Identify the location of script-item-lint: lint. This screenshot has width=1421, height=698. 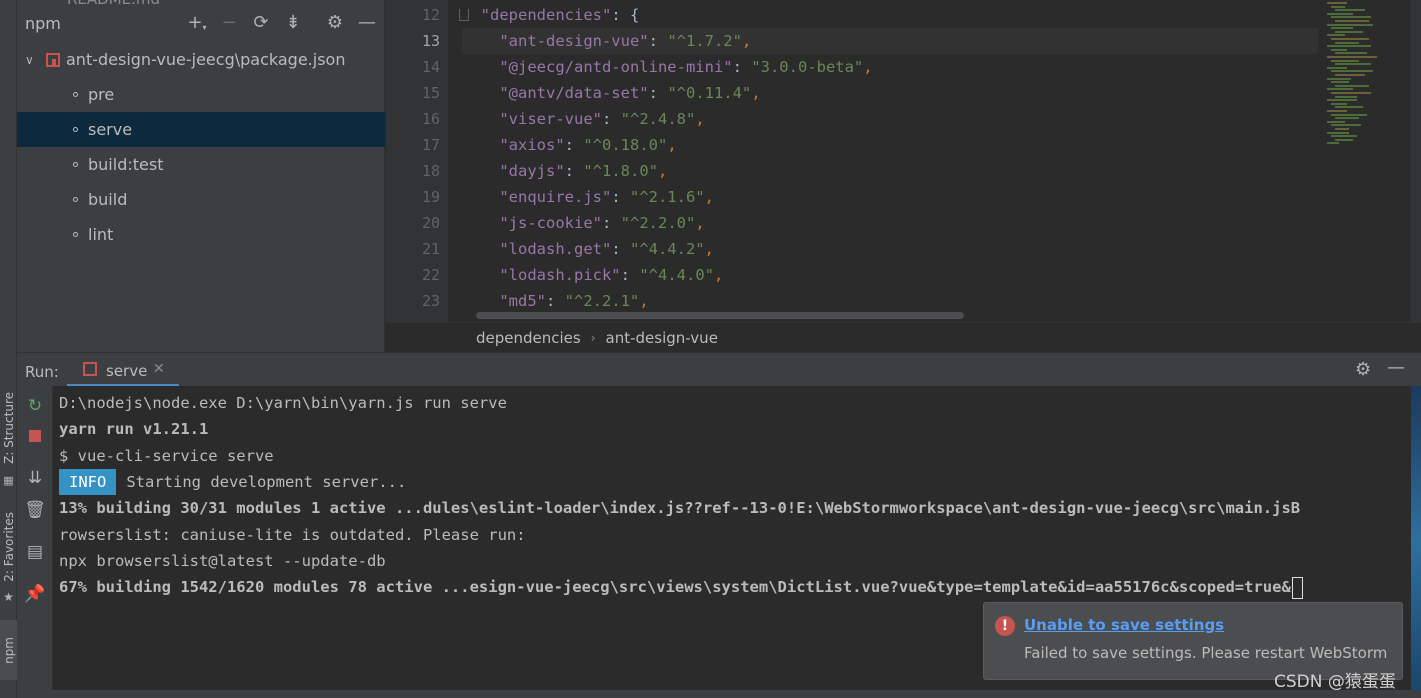
(201, 234).